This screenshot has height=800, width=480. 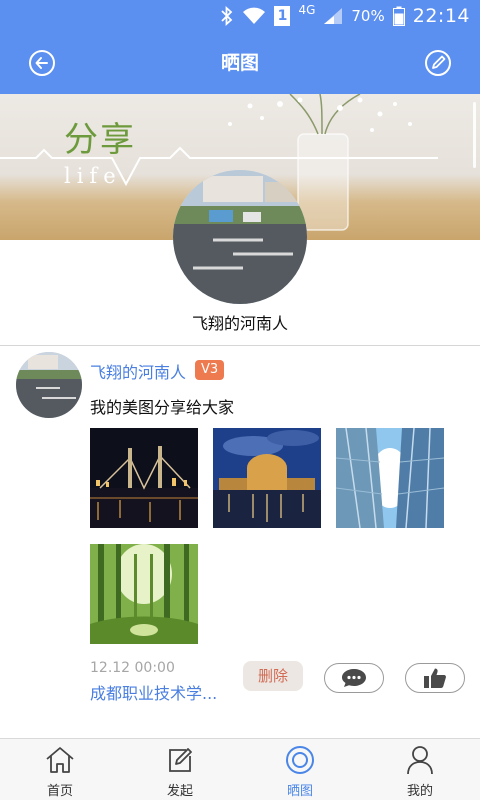 What do you see at coordinates (474, 135) in the screenshot?
I see `scrollbar` at bounding box center [474, 135].